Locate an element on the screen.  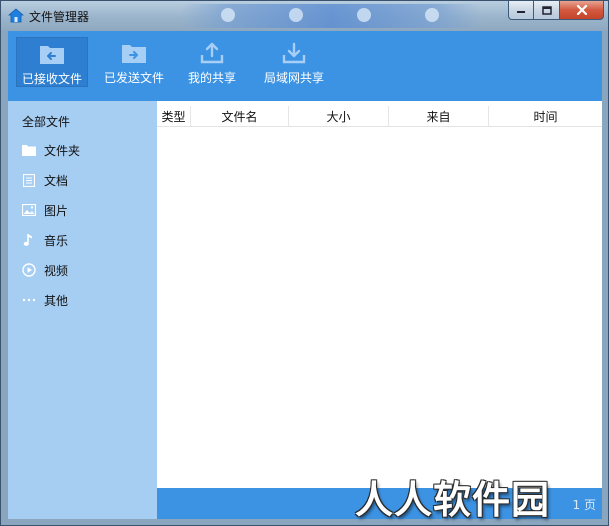
tab-label: 已发送文件 is located at coordinates (133, 78).